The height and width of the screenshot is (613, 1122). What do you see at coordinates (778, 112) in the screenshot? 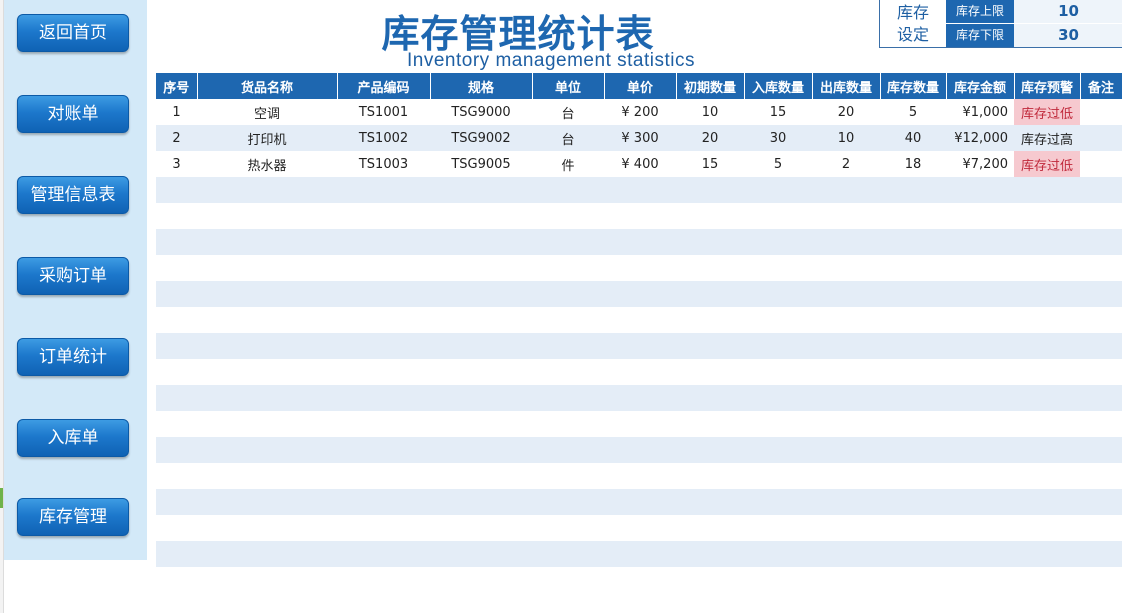
I see `cell-inbound-qty: 15` at bounding box center [778, 112].